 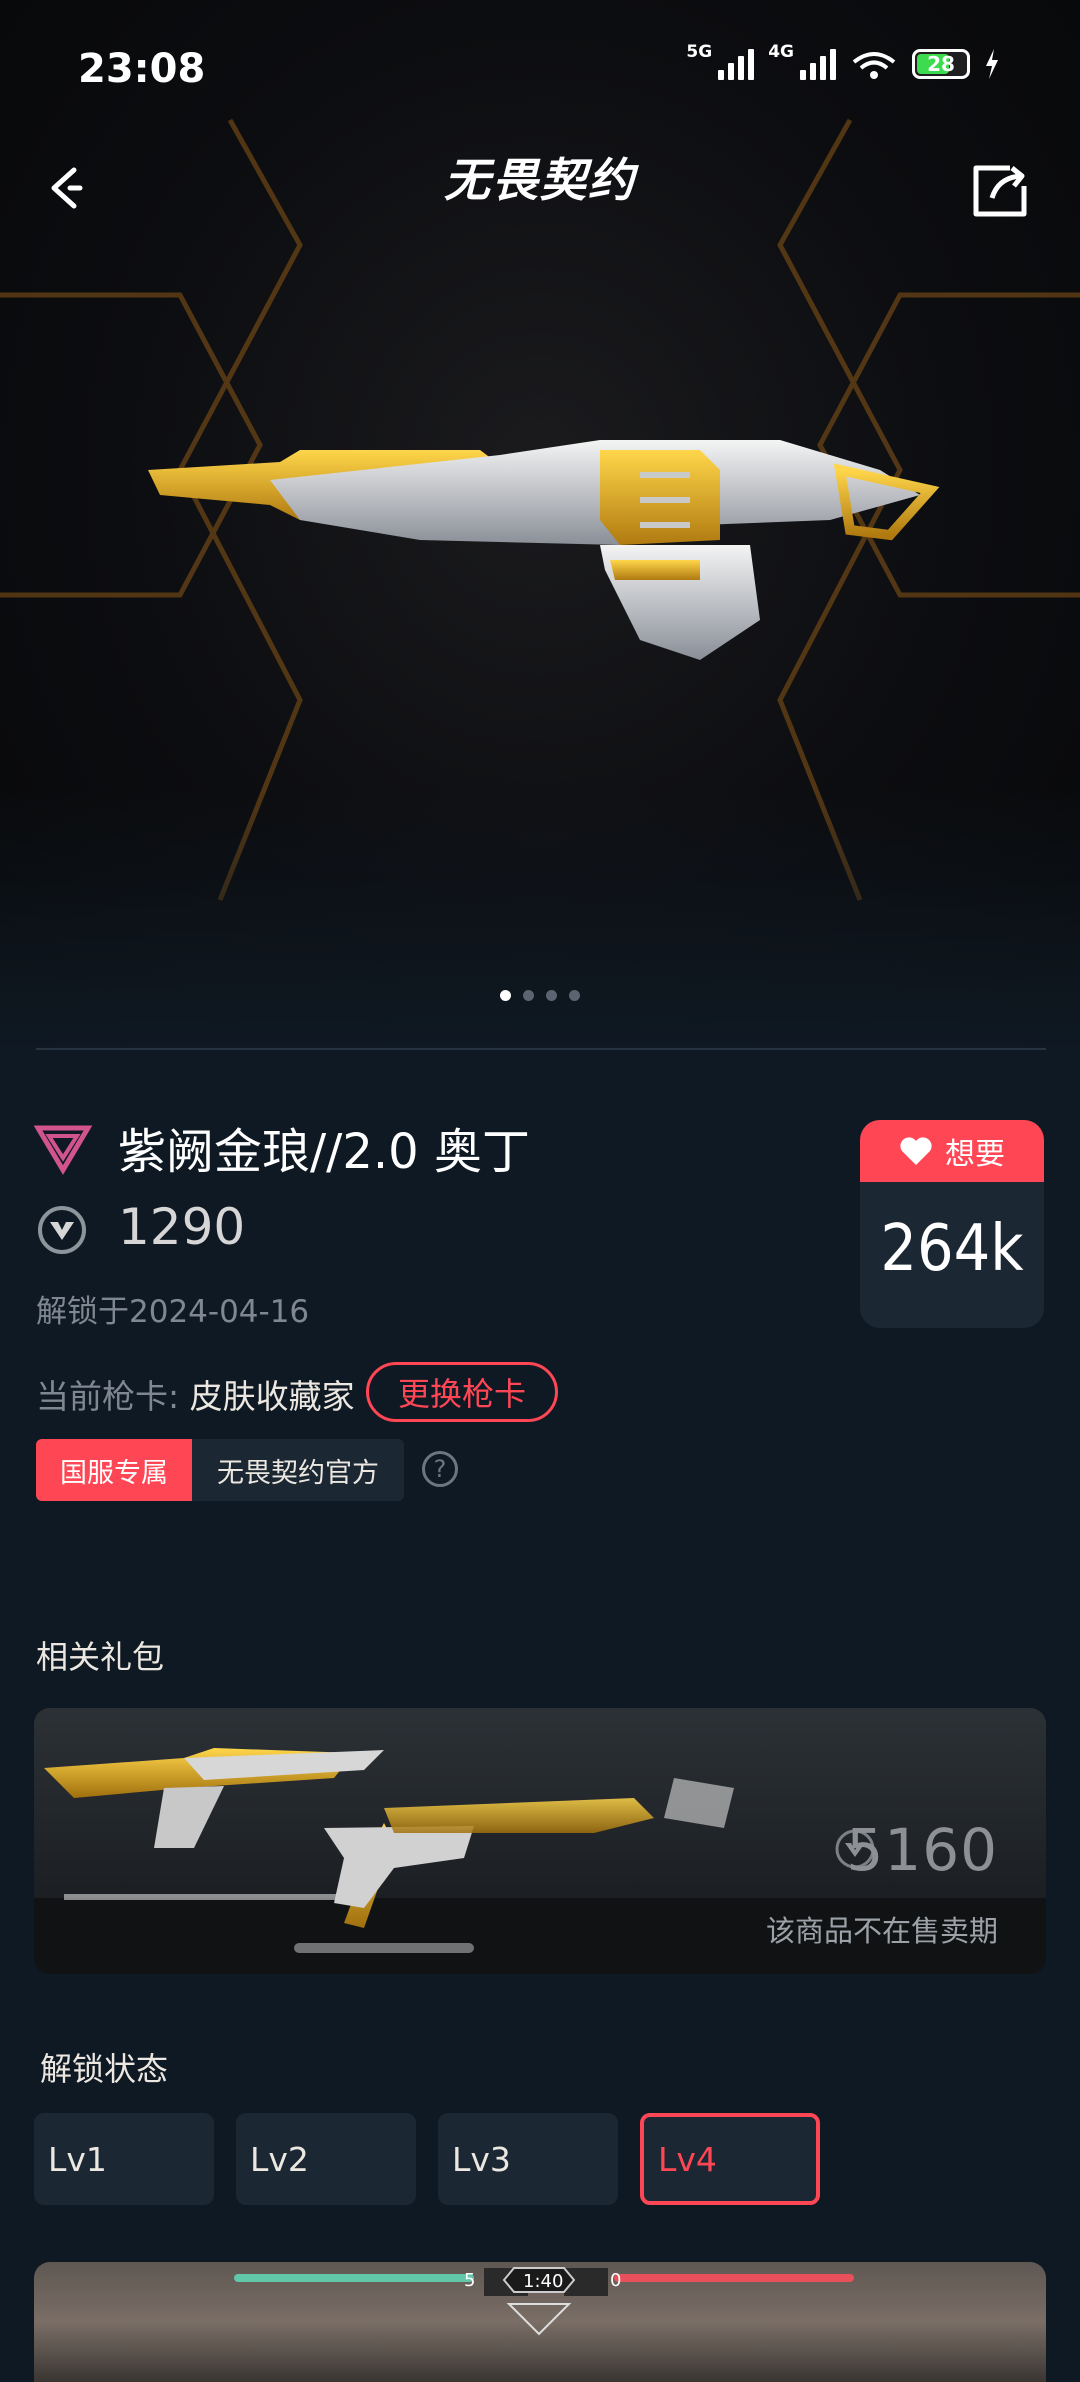 I want to click on battery-icon: 28, so click(x=941, y=64).